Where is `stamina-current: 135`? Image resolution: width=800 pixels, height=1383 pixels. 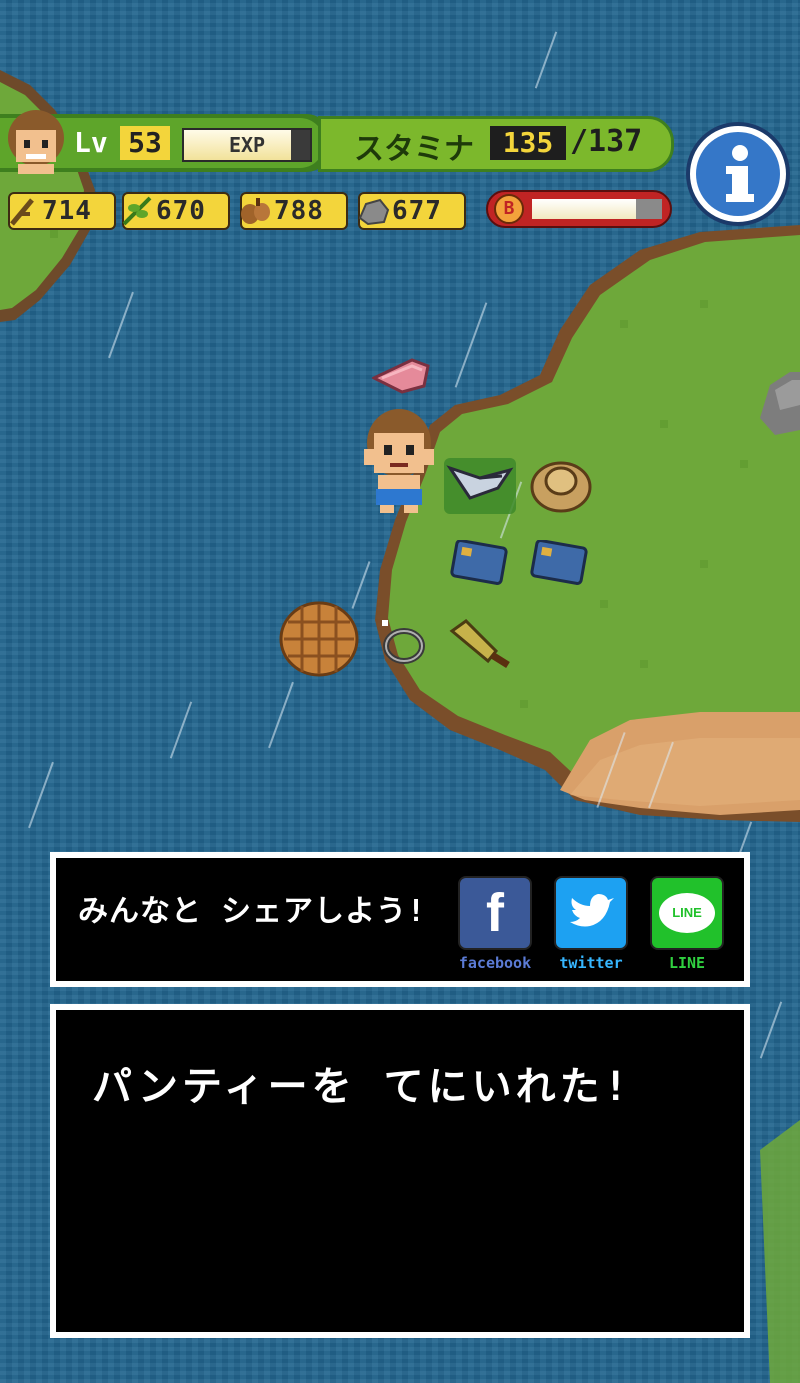
stamina-current: 135 is located at coordinates (528, 143).